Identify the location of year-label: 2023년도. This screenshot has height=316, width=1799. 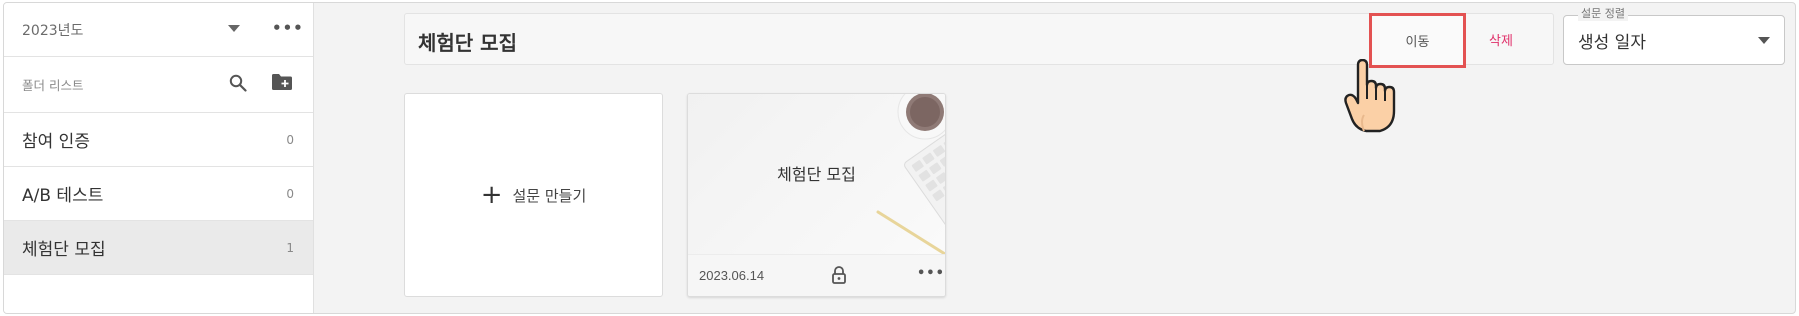
(53, 30).